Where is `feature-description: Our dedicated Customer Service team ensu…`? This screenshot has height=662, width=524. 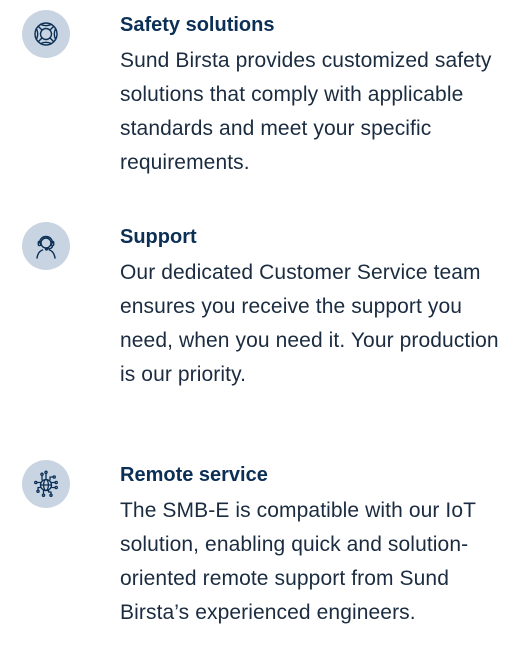 feature-description: Our dedicated Customer Service team ensu… is located at coordinates (309, 323).